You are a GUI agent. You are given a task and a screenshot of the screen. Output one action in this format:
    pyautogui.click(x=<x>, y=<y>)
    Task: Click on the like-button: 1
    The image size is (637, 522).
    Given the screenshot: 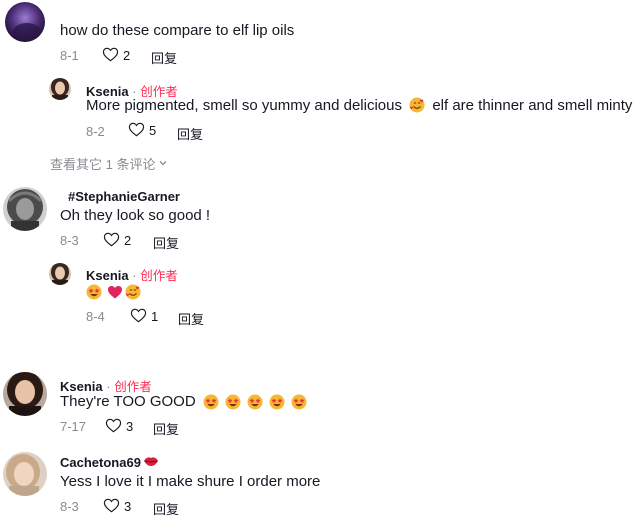 What is the action you would take?
    pyautogui.click(x=144, y=316)
    